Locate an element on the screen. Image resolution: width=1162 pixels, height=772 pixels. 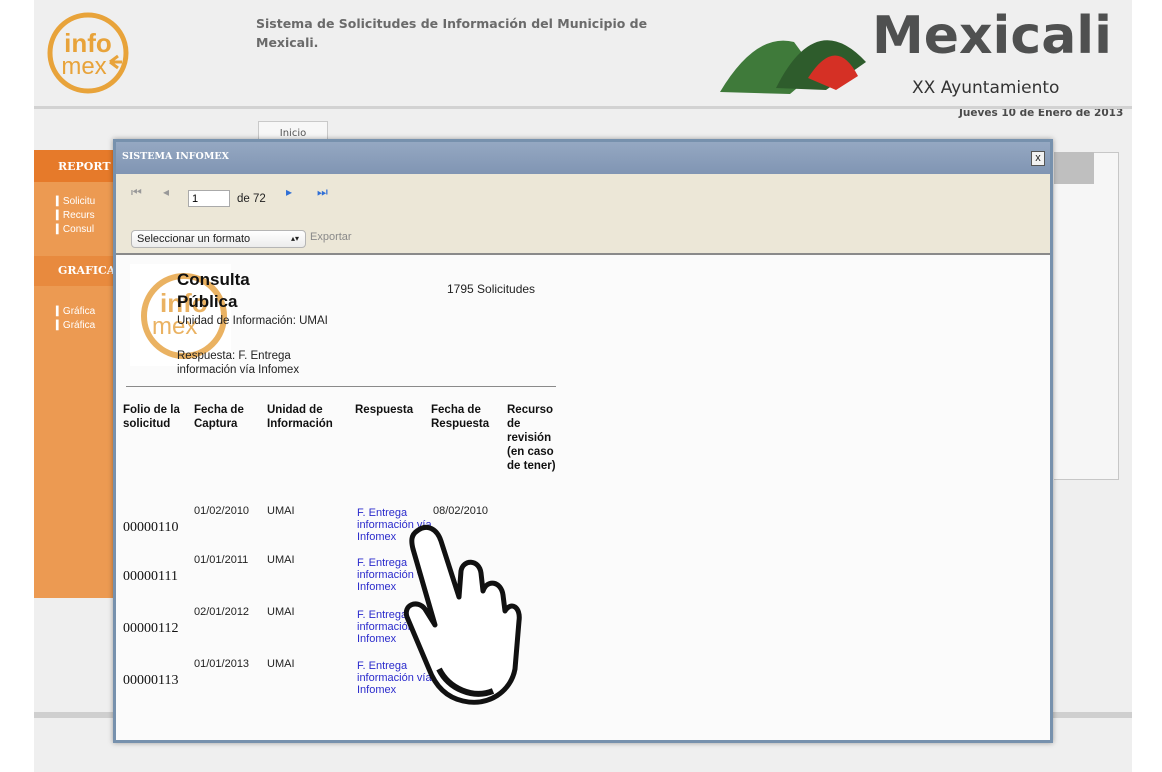
export-format-value: Seleccionar un formato is located at coordinates (194, 239).